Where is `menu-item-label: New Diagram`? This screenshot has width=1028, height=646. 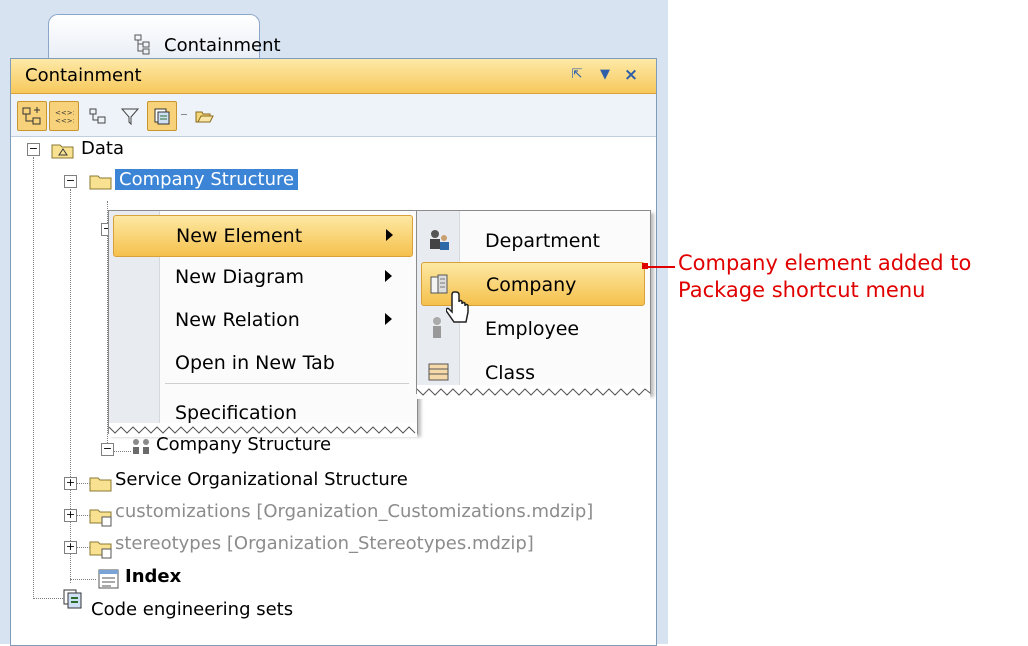 menu-item-label: New Diagram is located at coordinates (240, 277).